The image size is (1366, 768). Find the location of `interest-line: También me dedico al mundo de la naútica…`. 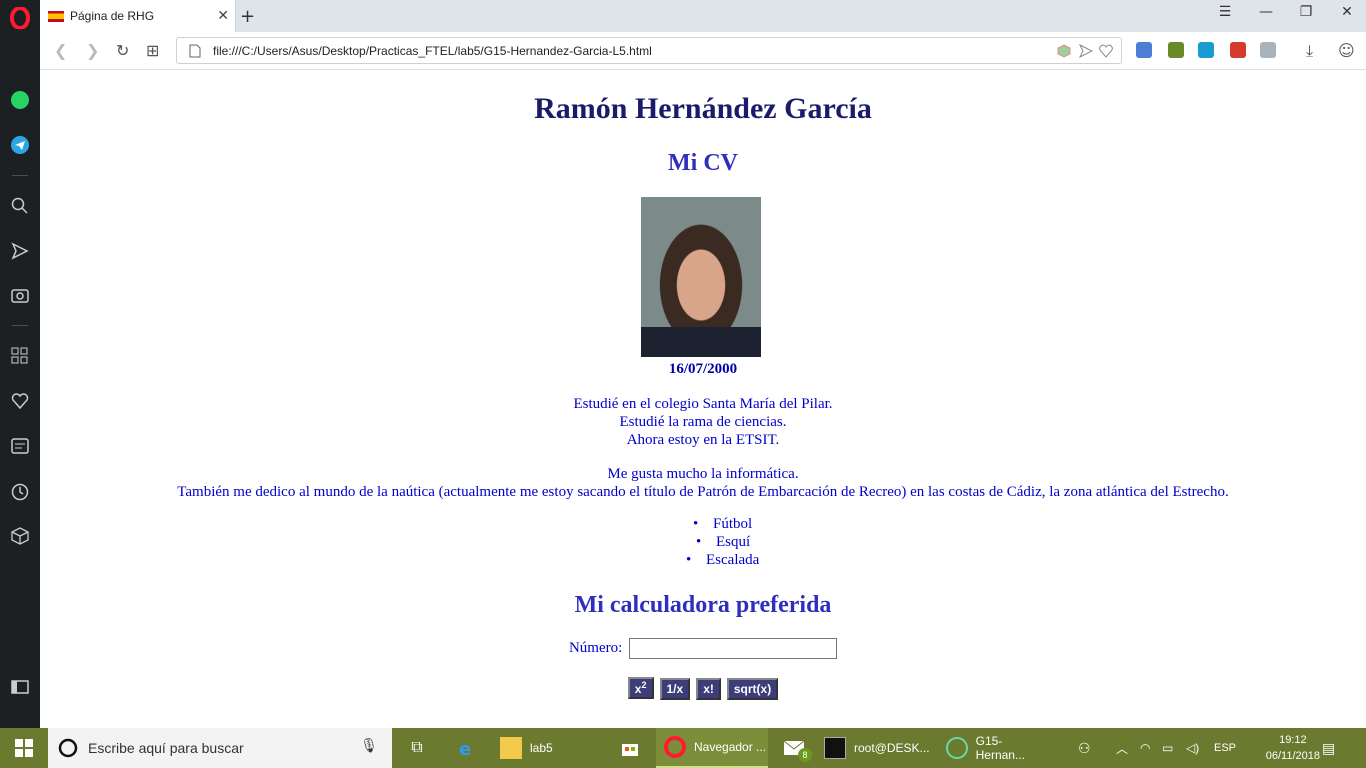

interest-line: También me dedico al mundo de la naútica… is located at coordinates (703, 492).